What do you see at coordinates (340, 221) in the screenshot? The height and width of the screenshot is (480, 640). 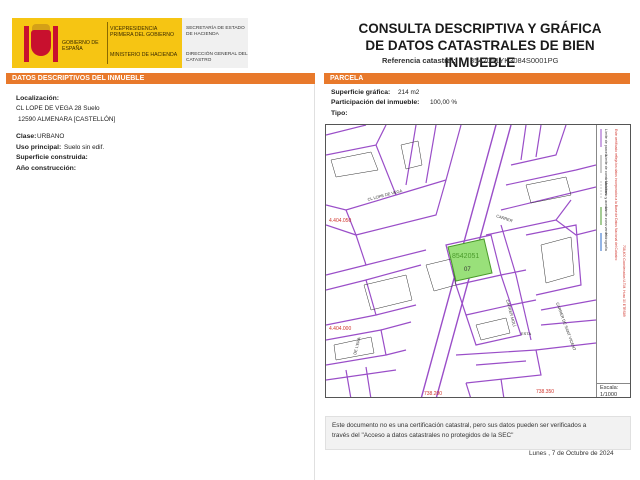 I see `coord-y1: 4.404.050` at bounding box center [340, 221].